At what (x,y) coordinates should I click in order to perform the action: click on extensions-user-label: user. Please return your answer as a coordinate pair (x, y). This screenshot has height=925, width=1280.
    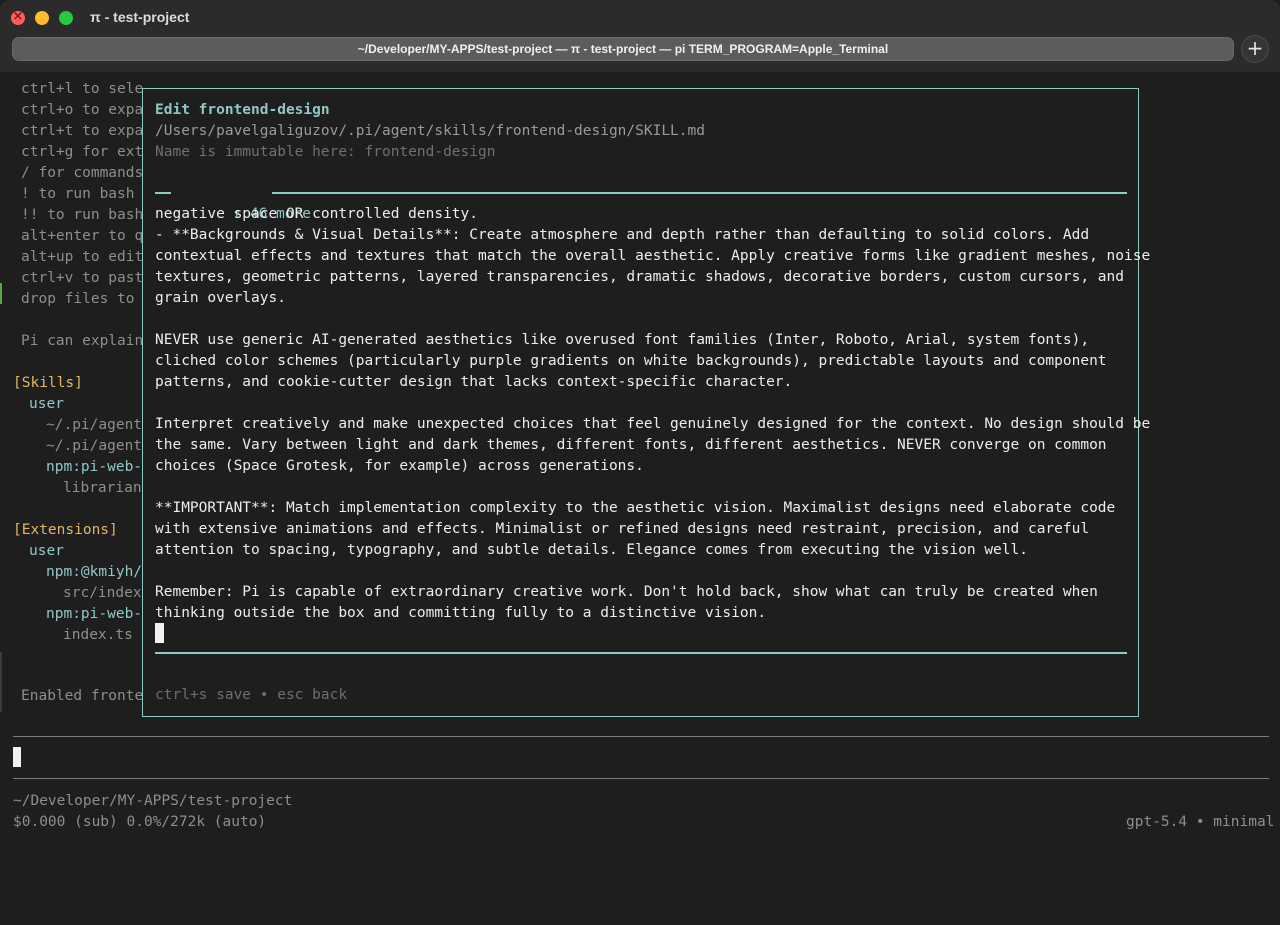
    Looking at the image, I should click on (46, 551).